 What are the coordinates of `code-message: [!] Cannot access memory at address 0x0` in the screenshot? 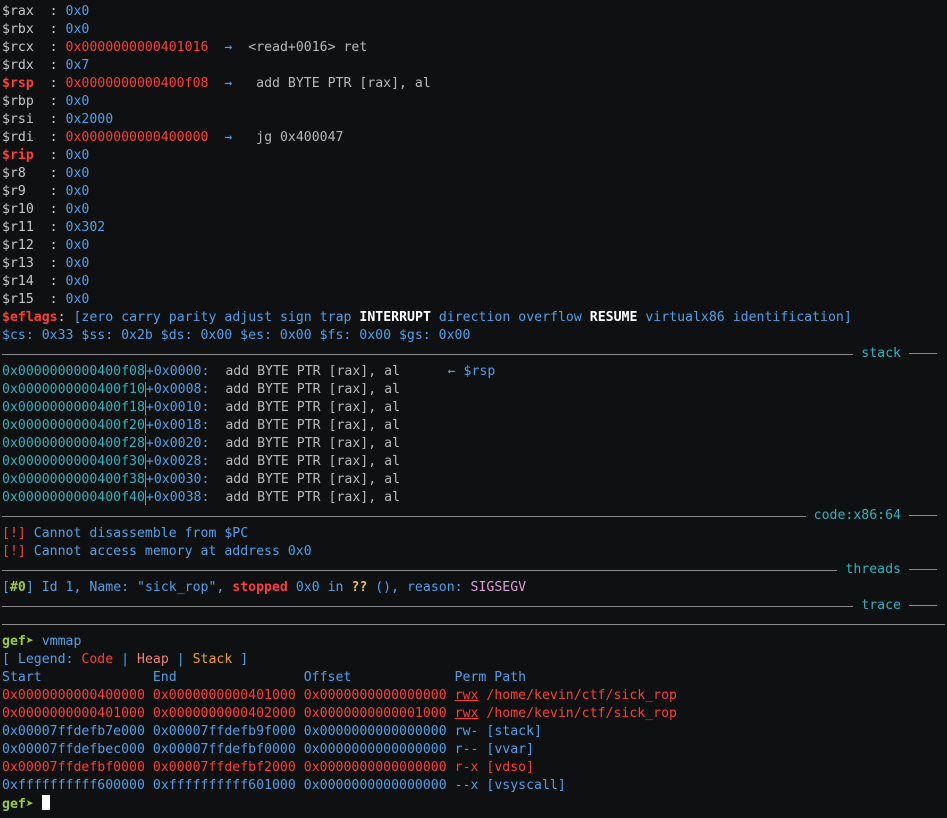 It's located at (473, 552).